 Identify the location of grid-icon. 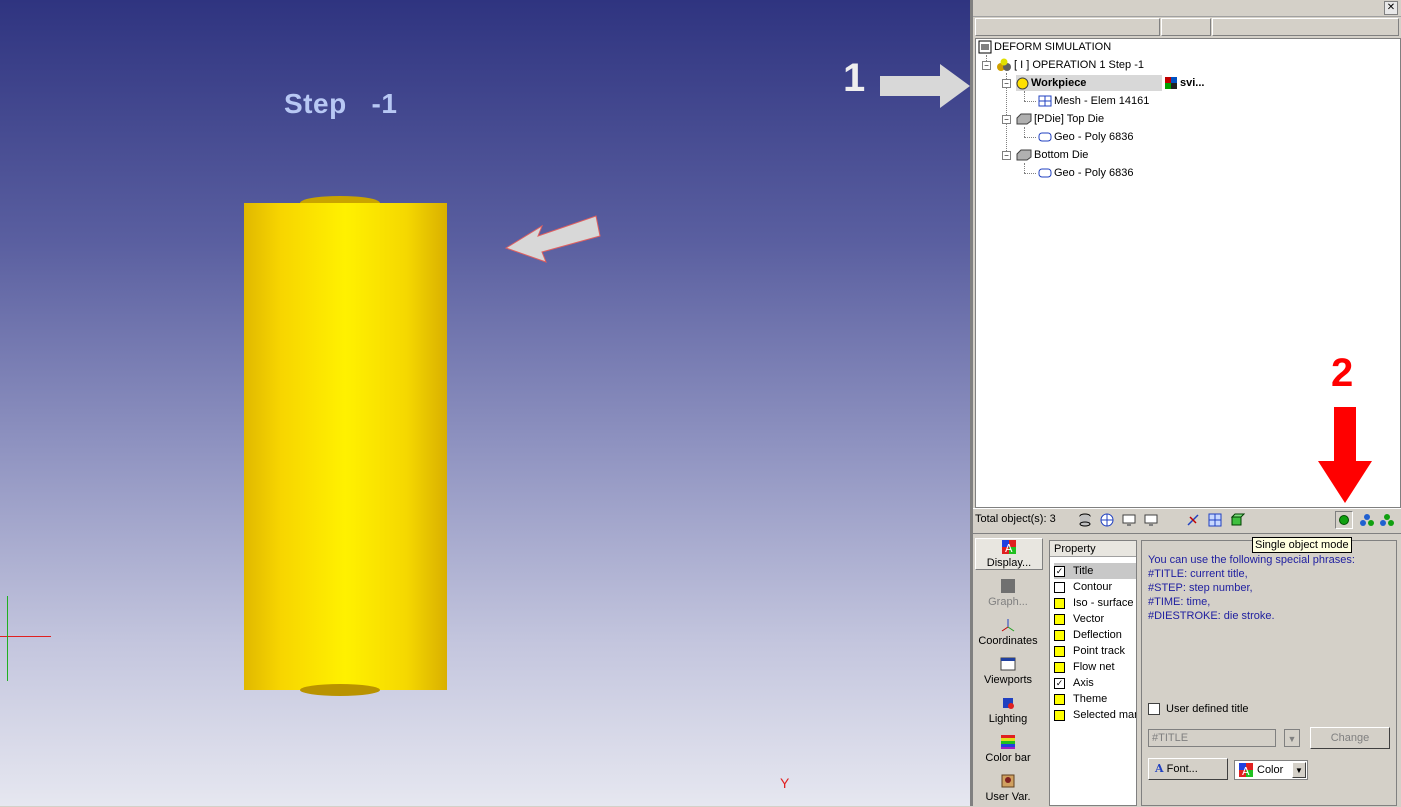
(1215, 520).